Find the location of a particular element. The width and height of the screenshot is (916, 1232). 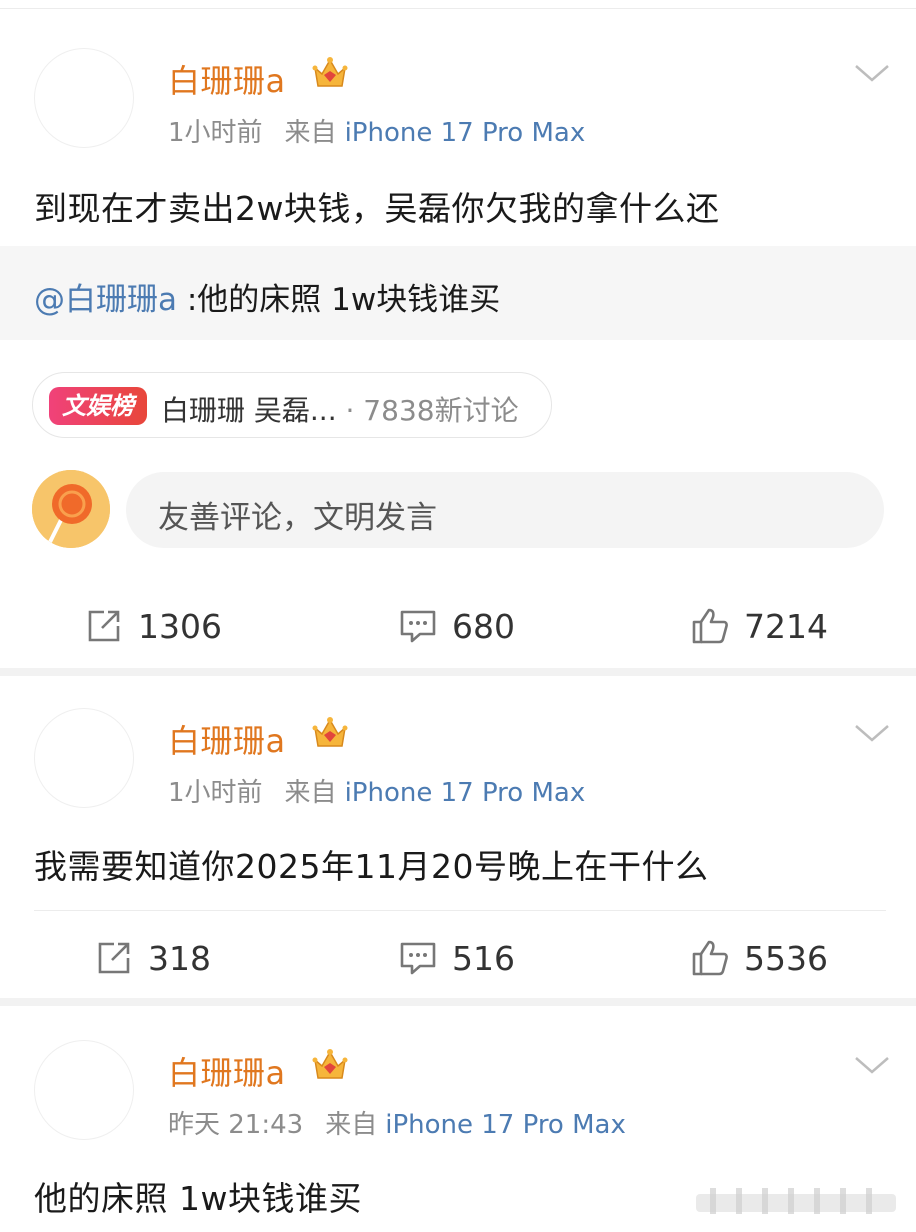

my-avatar is located at coordinates (71, 509).